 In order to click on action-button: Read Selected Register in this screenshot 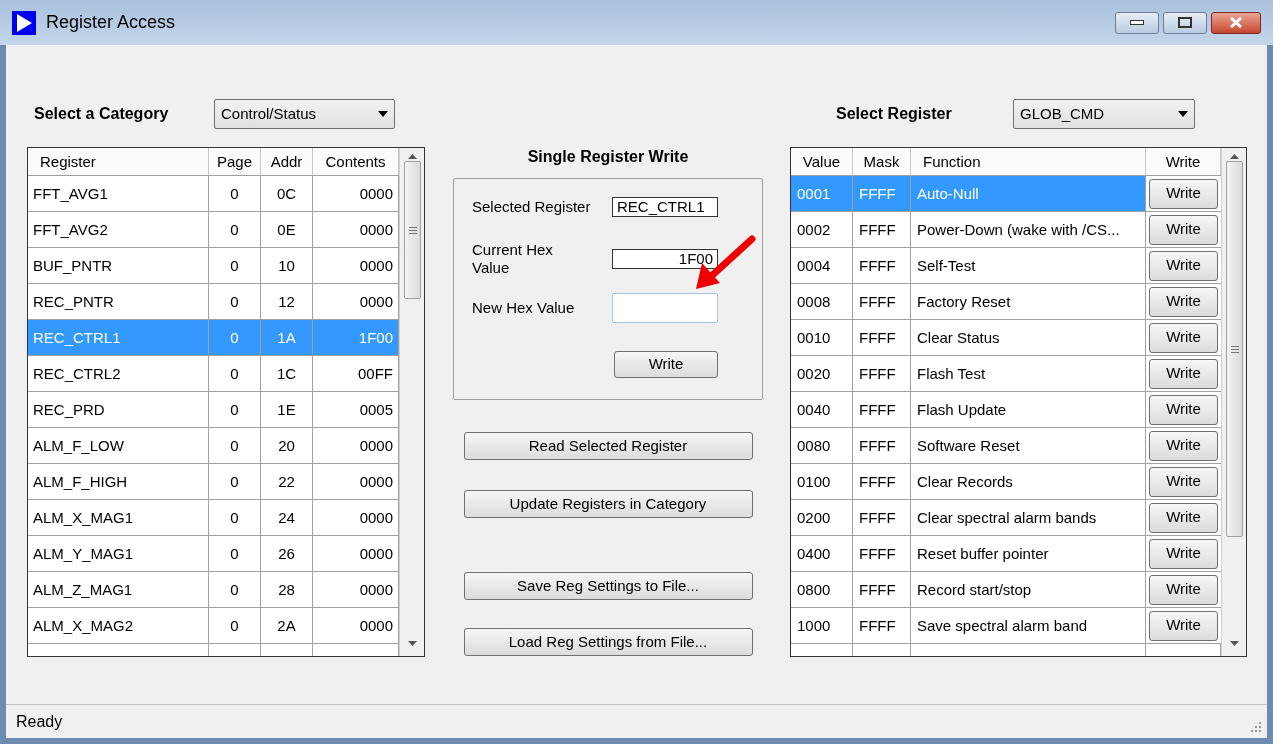, I will do `click(608, 446)`.